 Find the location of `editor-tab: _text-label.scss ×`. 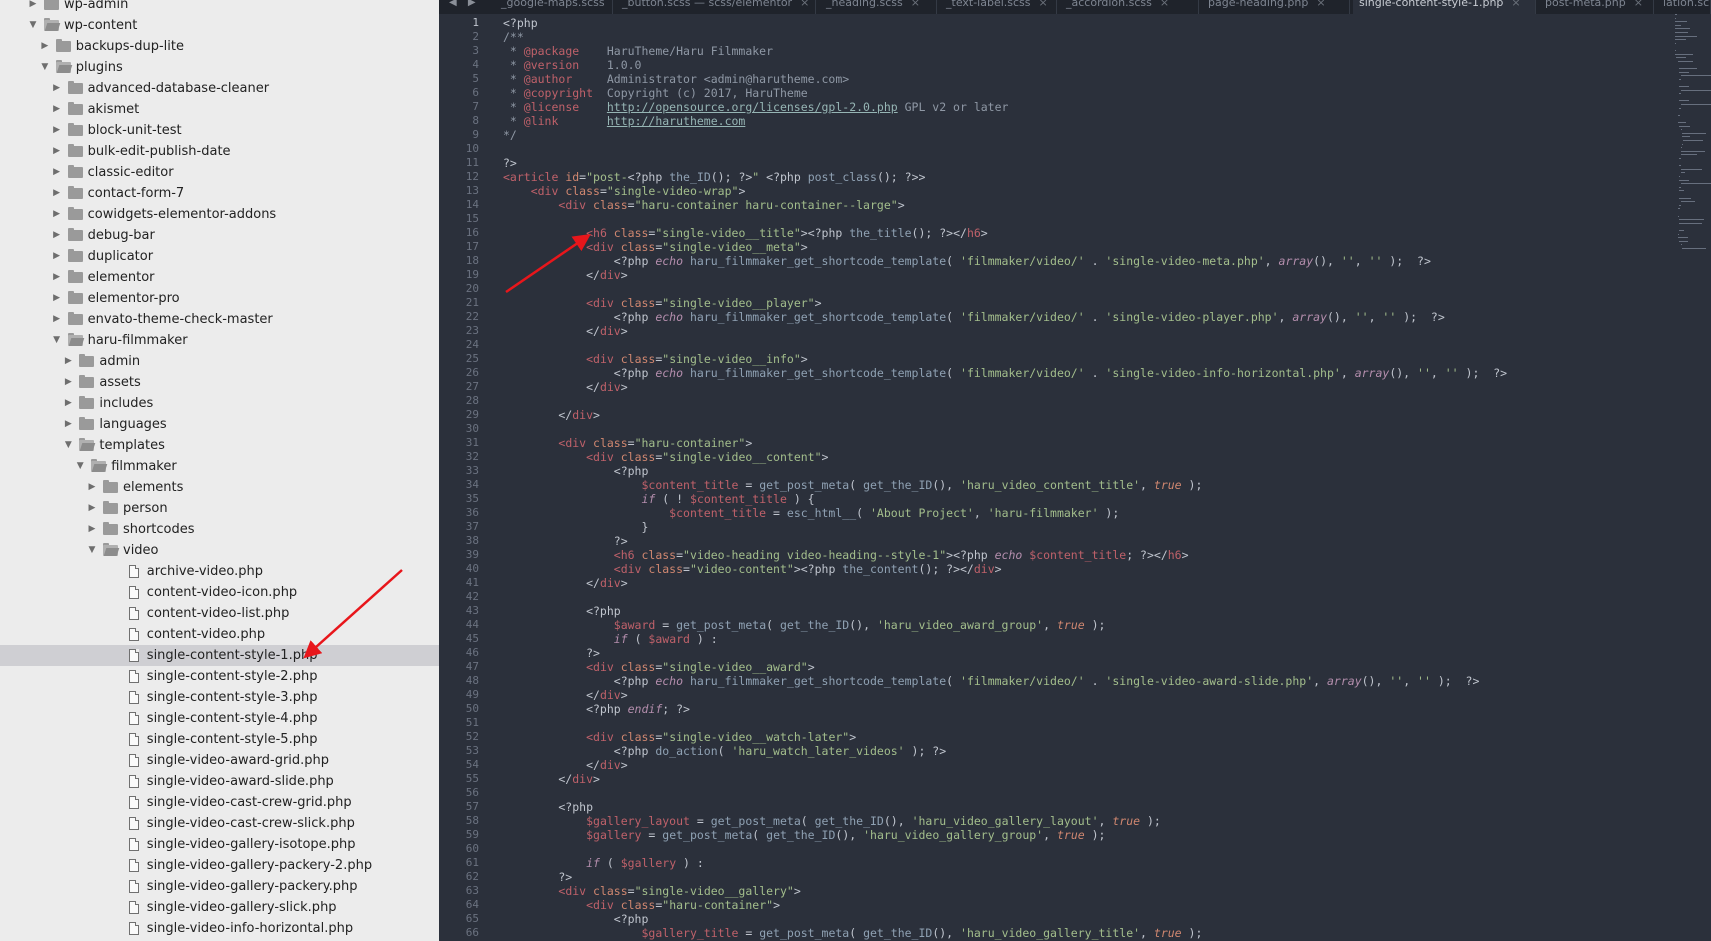

editor-tab: _text-label.scss × is located at coordinates (998, 7).